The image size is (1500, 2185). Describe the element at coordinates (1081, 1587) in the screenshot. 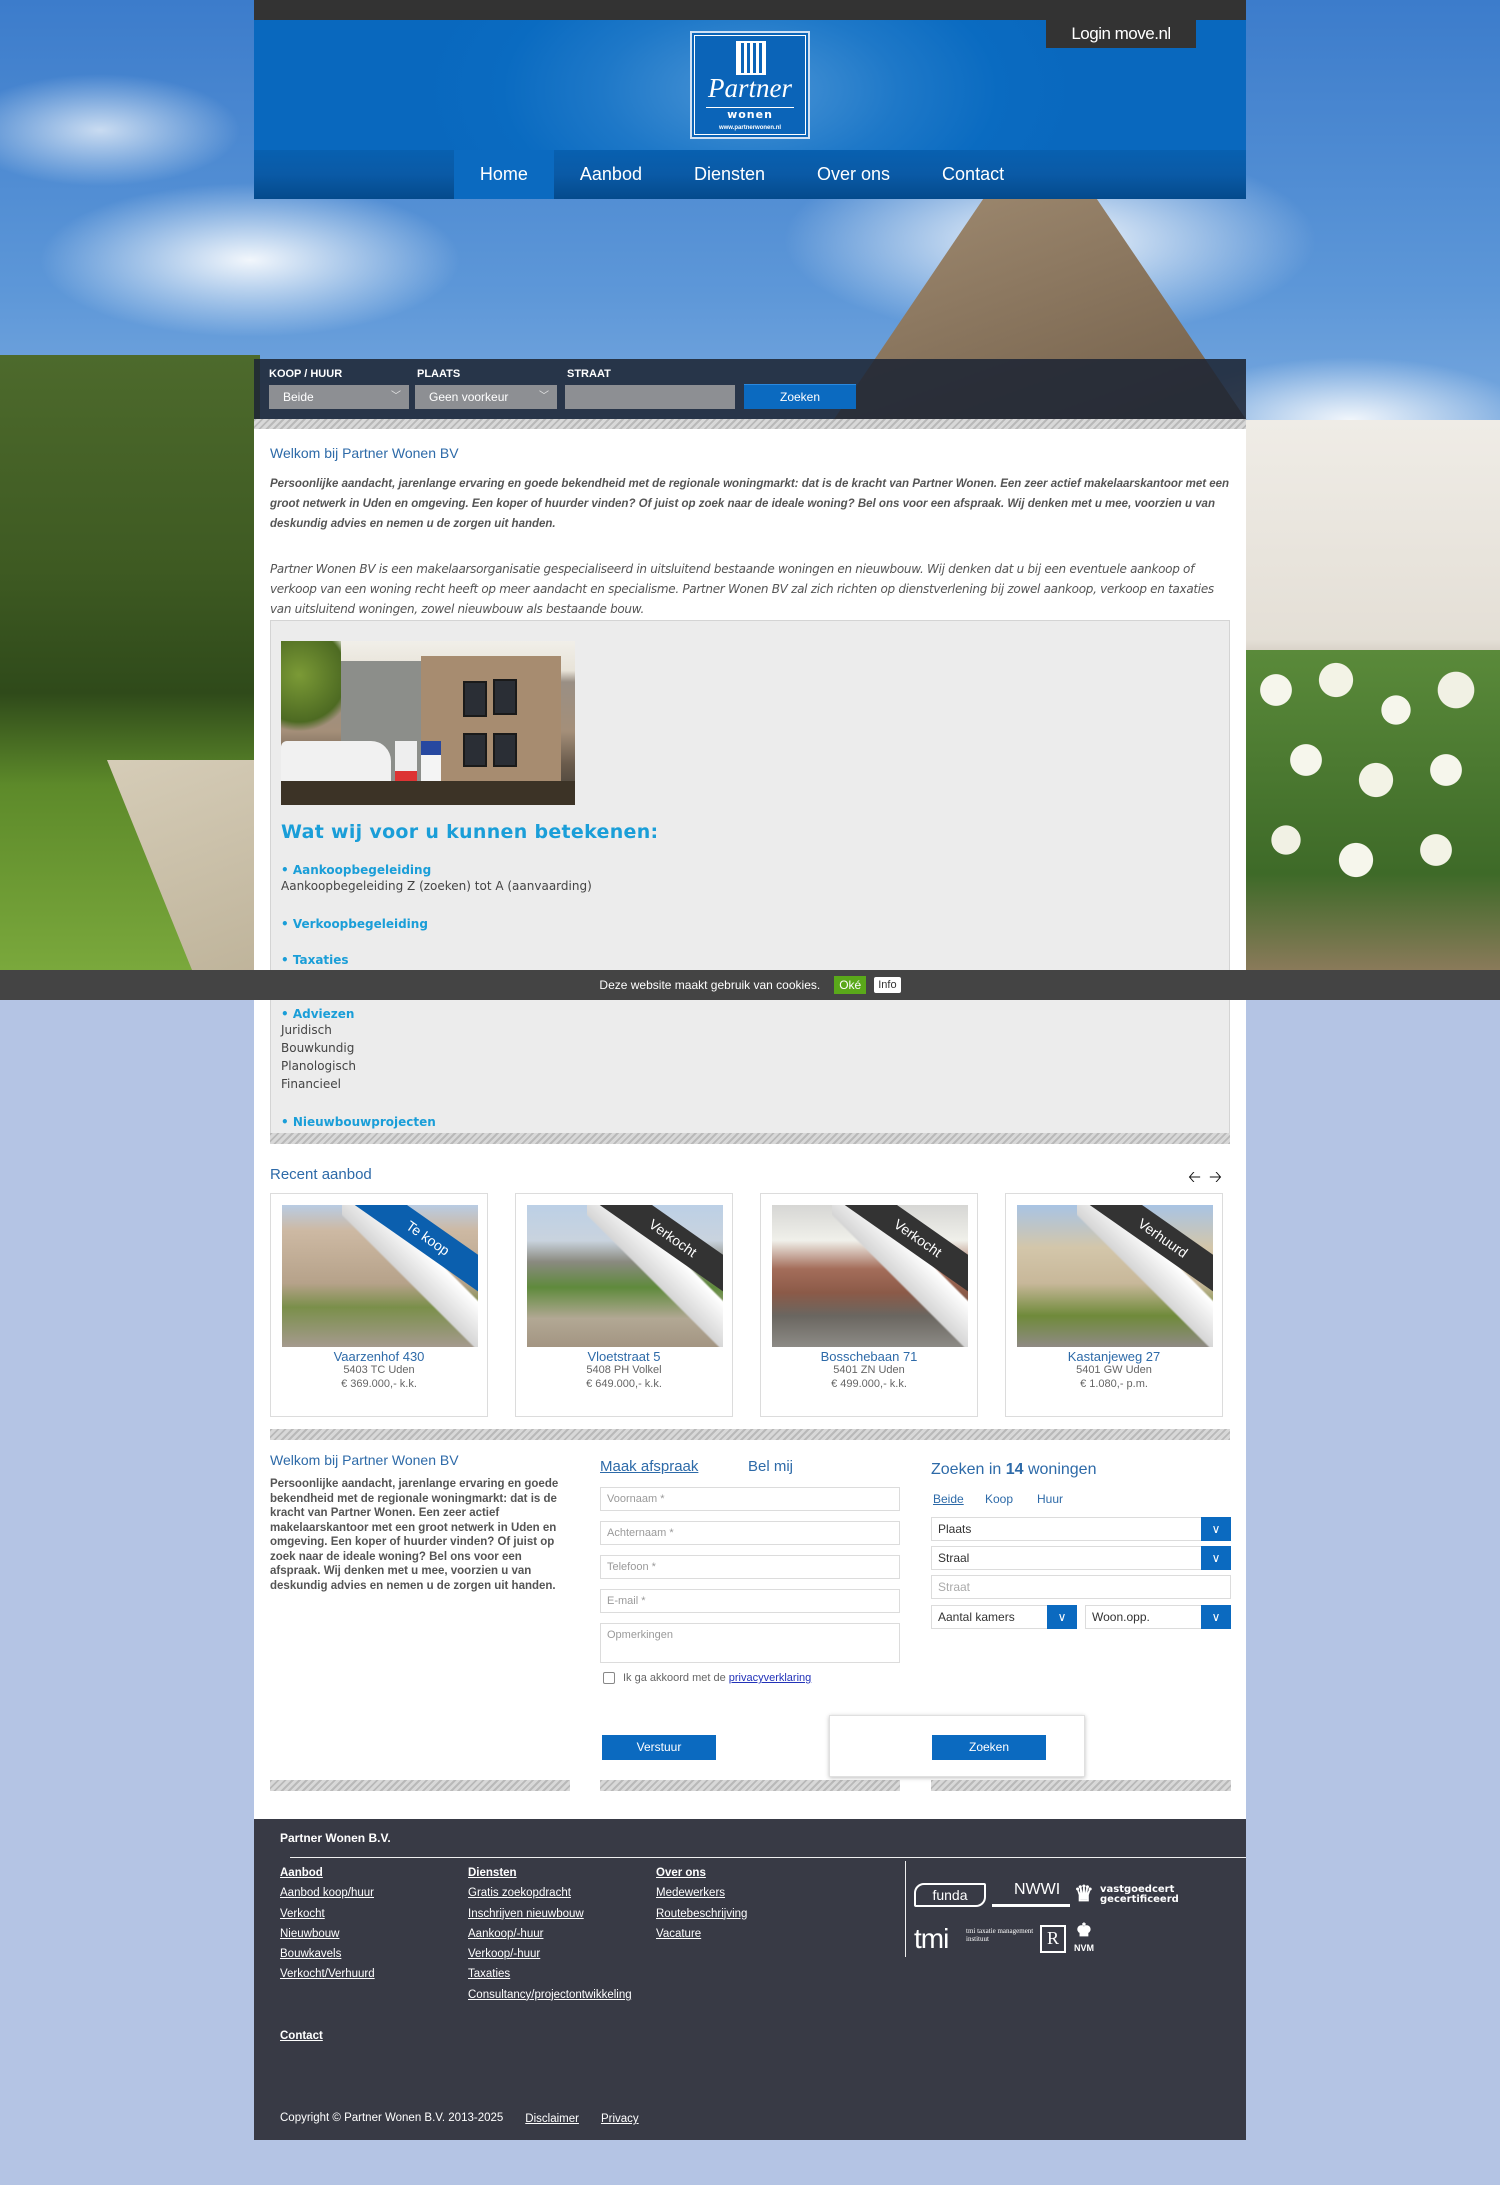

I see `straat-search-input: Straat` at that location.